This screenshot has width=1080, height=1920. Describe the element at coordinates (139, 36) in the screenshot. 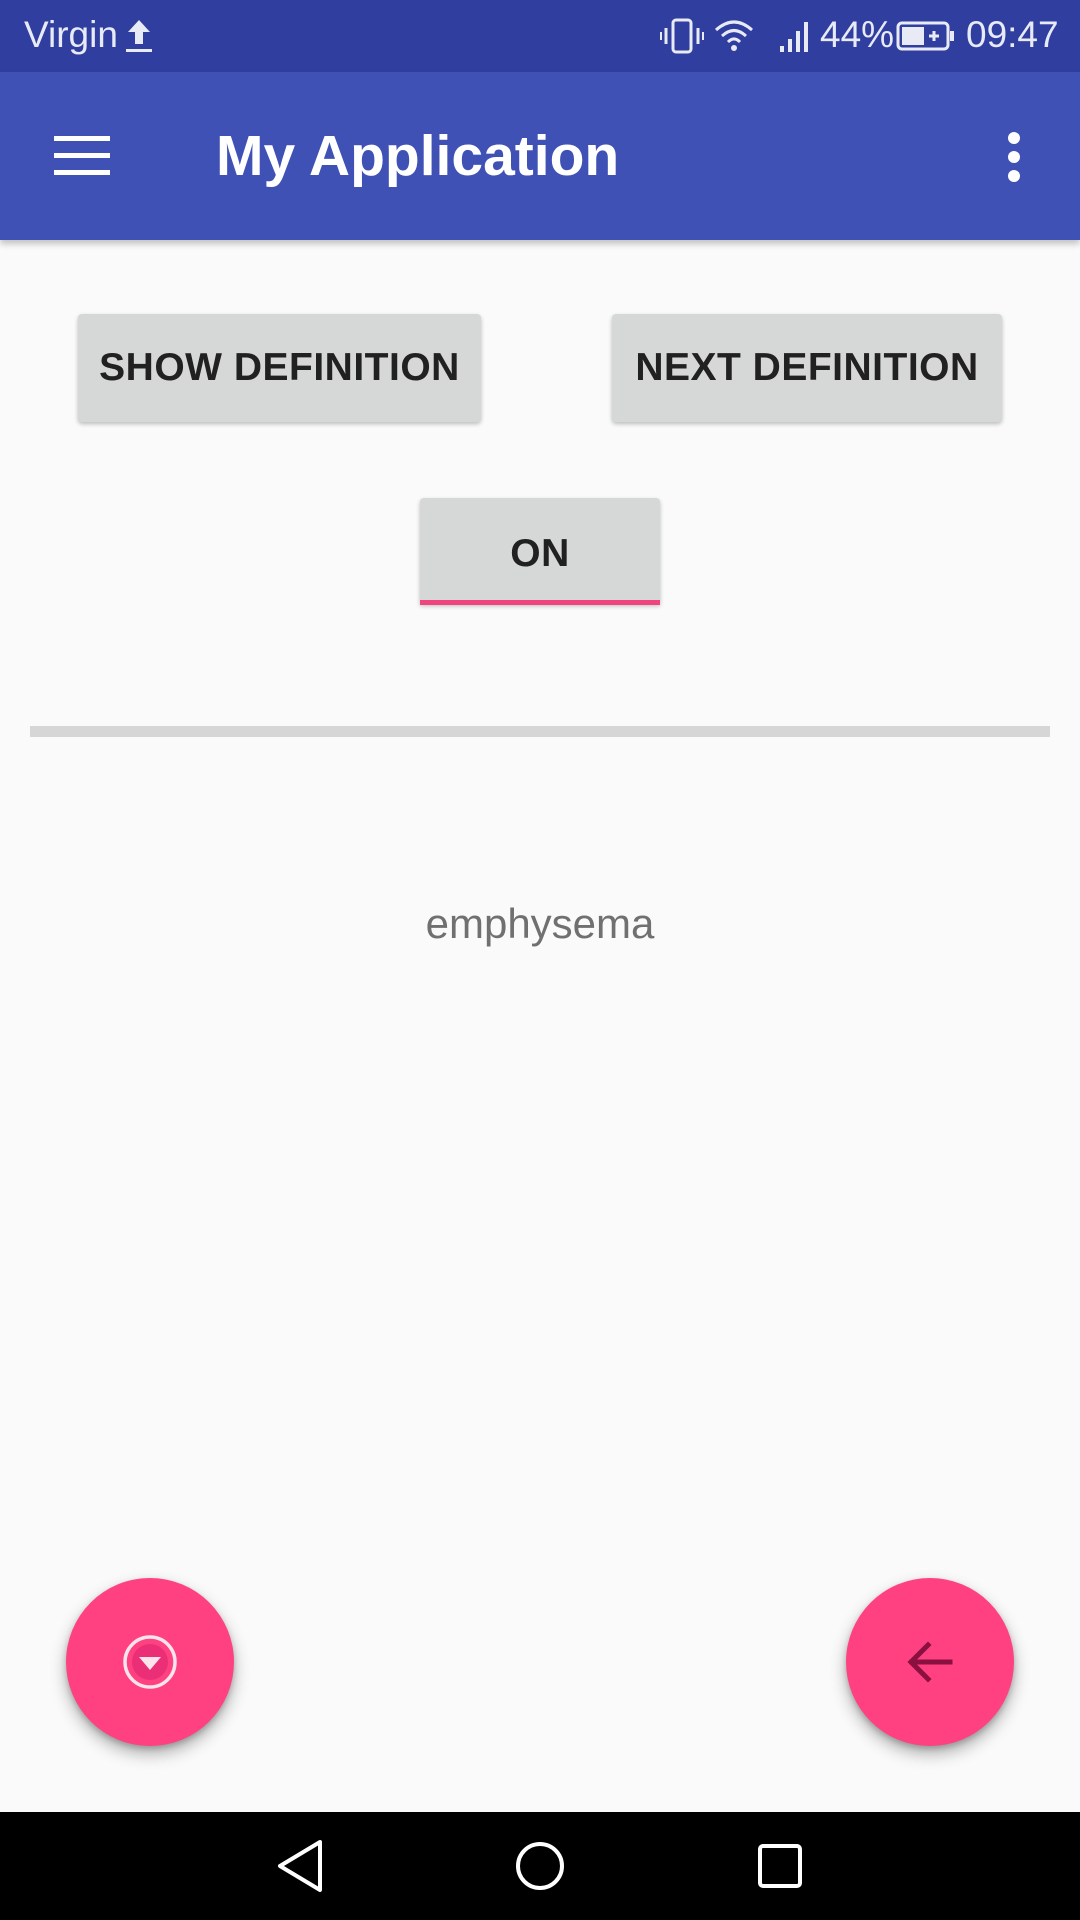

I see `upload-icon` at that location.